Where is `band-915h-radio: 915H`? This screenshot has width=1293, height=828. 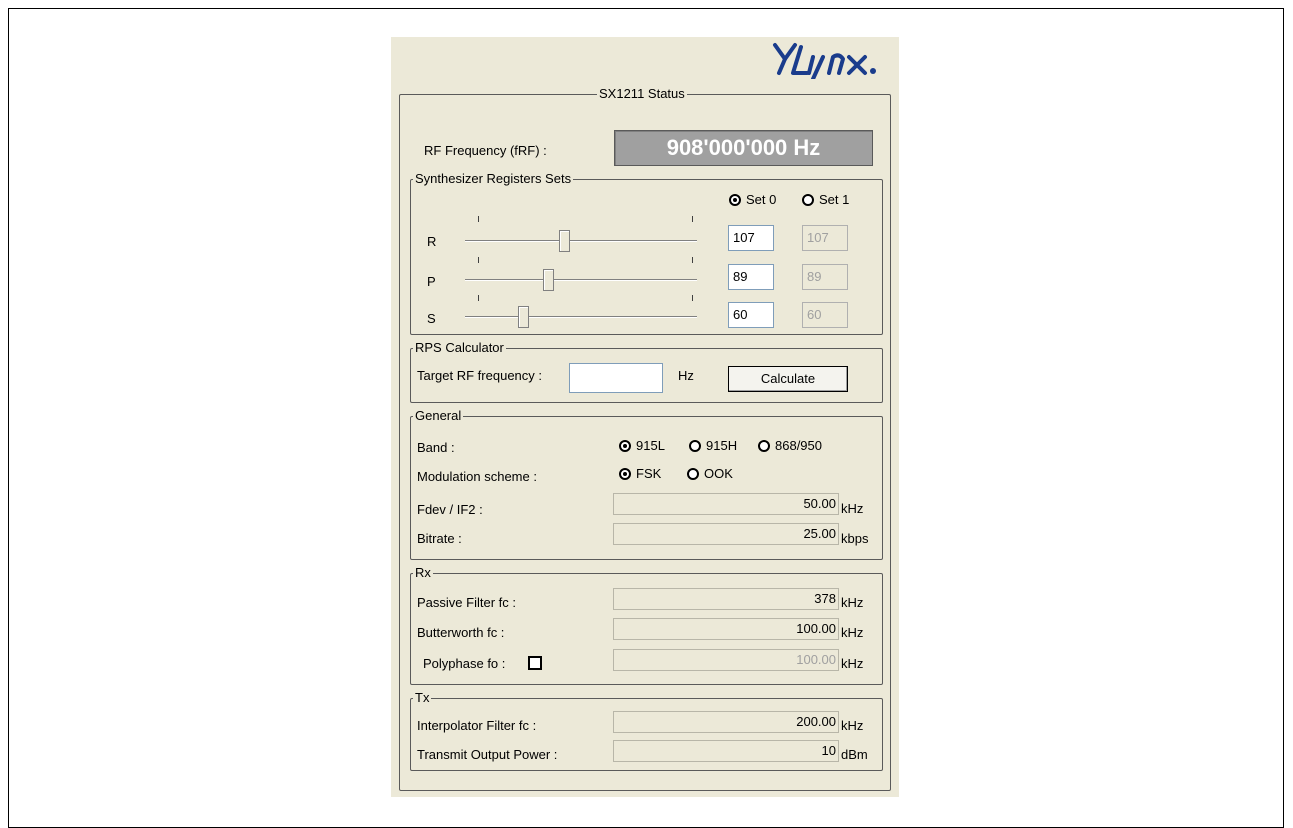
band-915h-radio: 915H is located at coordinates (713, 445).